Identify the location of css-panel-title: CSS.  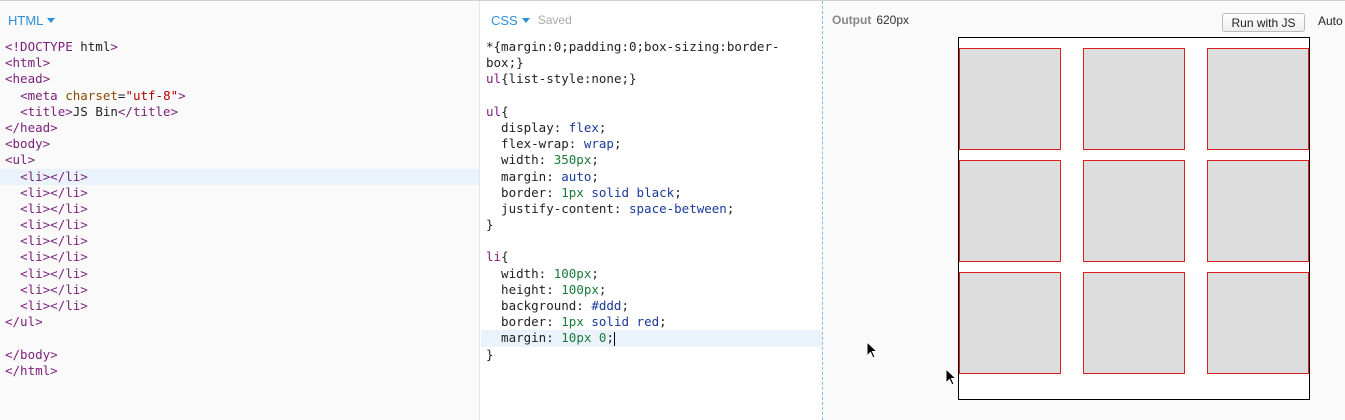
(510, 20).